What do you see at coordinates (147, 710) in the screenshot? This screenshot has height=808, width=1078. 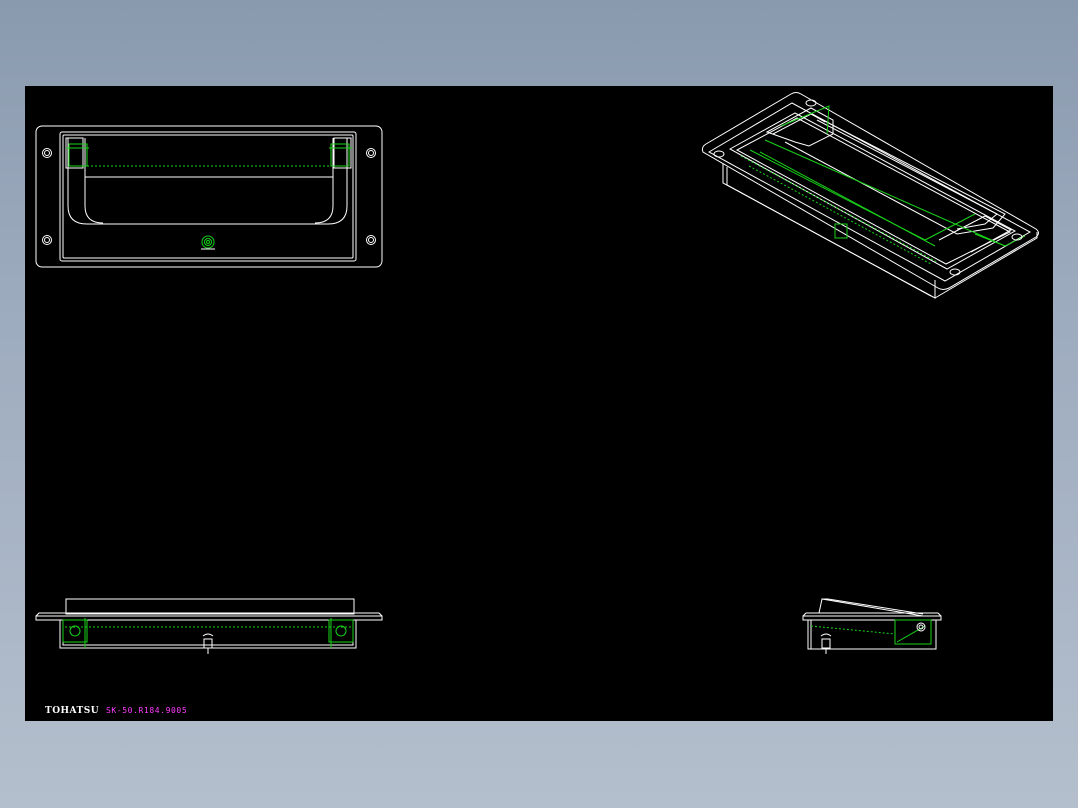 I see `part-code-label: SK-50.R184.9005` at bounding box center [147, 710].